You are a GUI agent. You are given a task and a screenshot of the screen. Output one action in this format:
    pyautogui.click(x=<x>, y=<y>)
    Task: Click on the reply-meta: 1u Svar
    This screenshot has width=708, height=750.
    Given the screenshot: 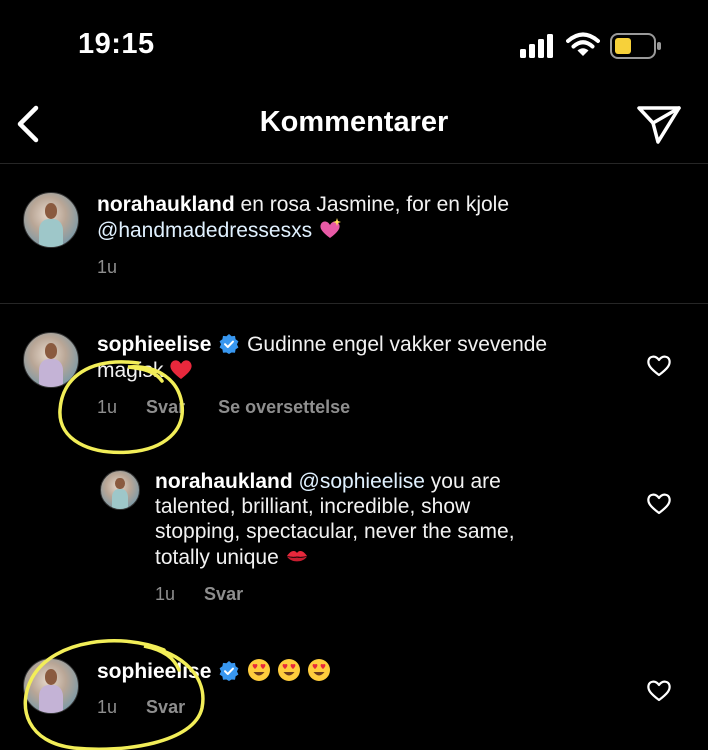 What is the action you would take?
    pyautogui.click(x=199, y=594)
    